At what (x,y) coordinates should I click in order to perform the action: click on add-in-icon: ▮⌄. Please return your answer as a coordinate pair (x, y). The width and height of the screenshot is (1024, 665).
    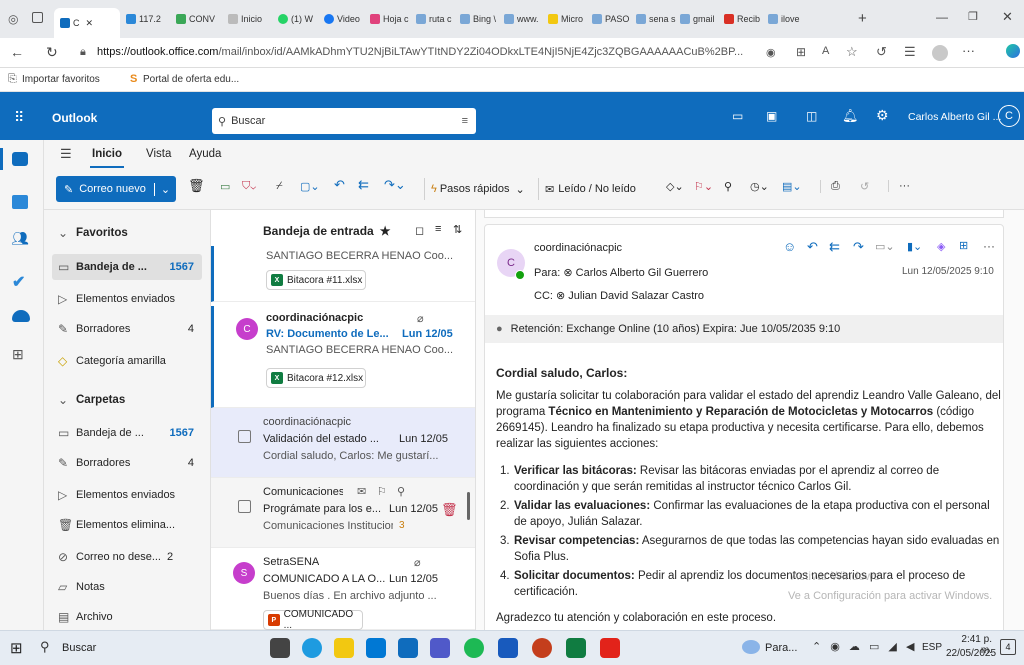
    Looking at the image, I should click on (914, 246).